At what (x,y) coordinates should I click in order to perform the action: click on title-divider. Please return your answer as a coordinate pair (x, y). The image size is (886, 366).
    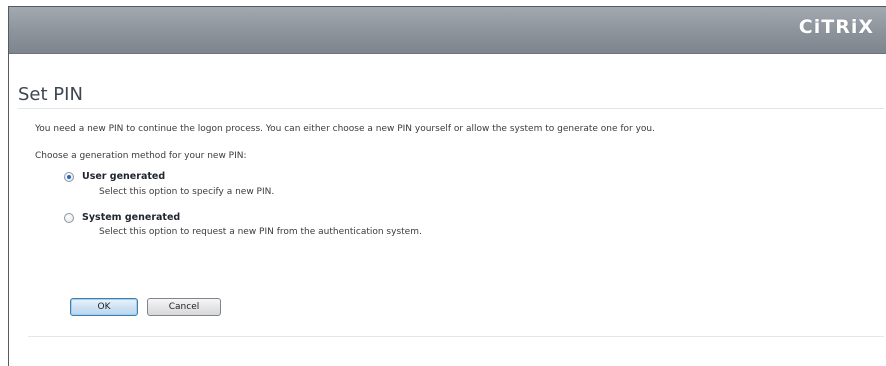
    Looking at the image, I should click on (451, 108).